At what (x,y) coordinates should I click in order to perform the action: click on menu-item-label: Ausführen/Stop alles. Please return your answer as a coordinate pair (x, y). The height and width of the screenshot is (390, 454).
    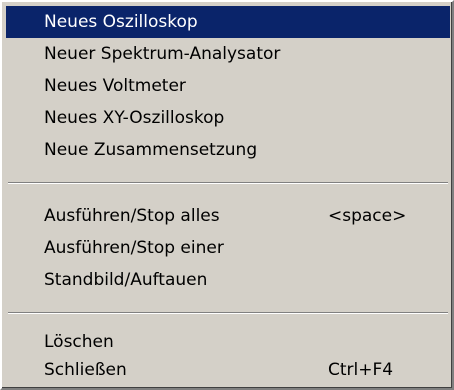
    Looking at the image, I should click on (132, 216).